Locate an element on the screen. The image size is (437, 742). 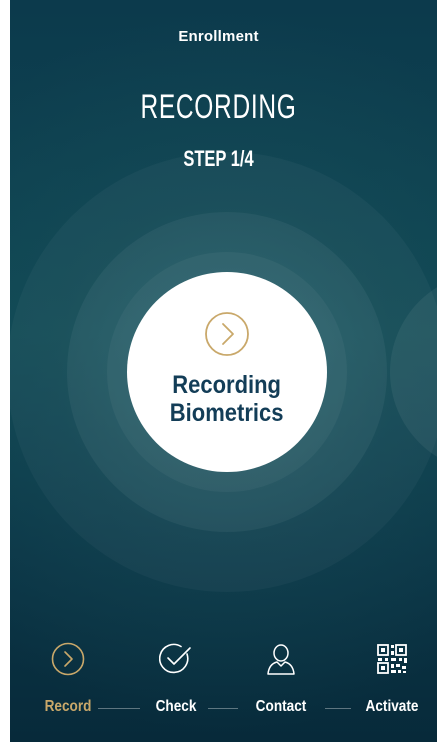
page-title: RECORDING is located at coordinates (218, 107).